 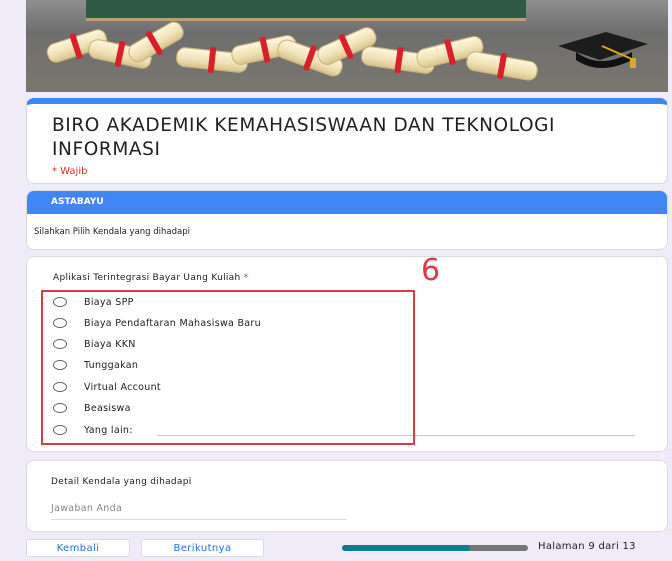 What do you see at coordinates (199, 511) in the screenshot?
I see `detail-answer-input: Jawaban Anda` at bounding box center [199, 511].